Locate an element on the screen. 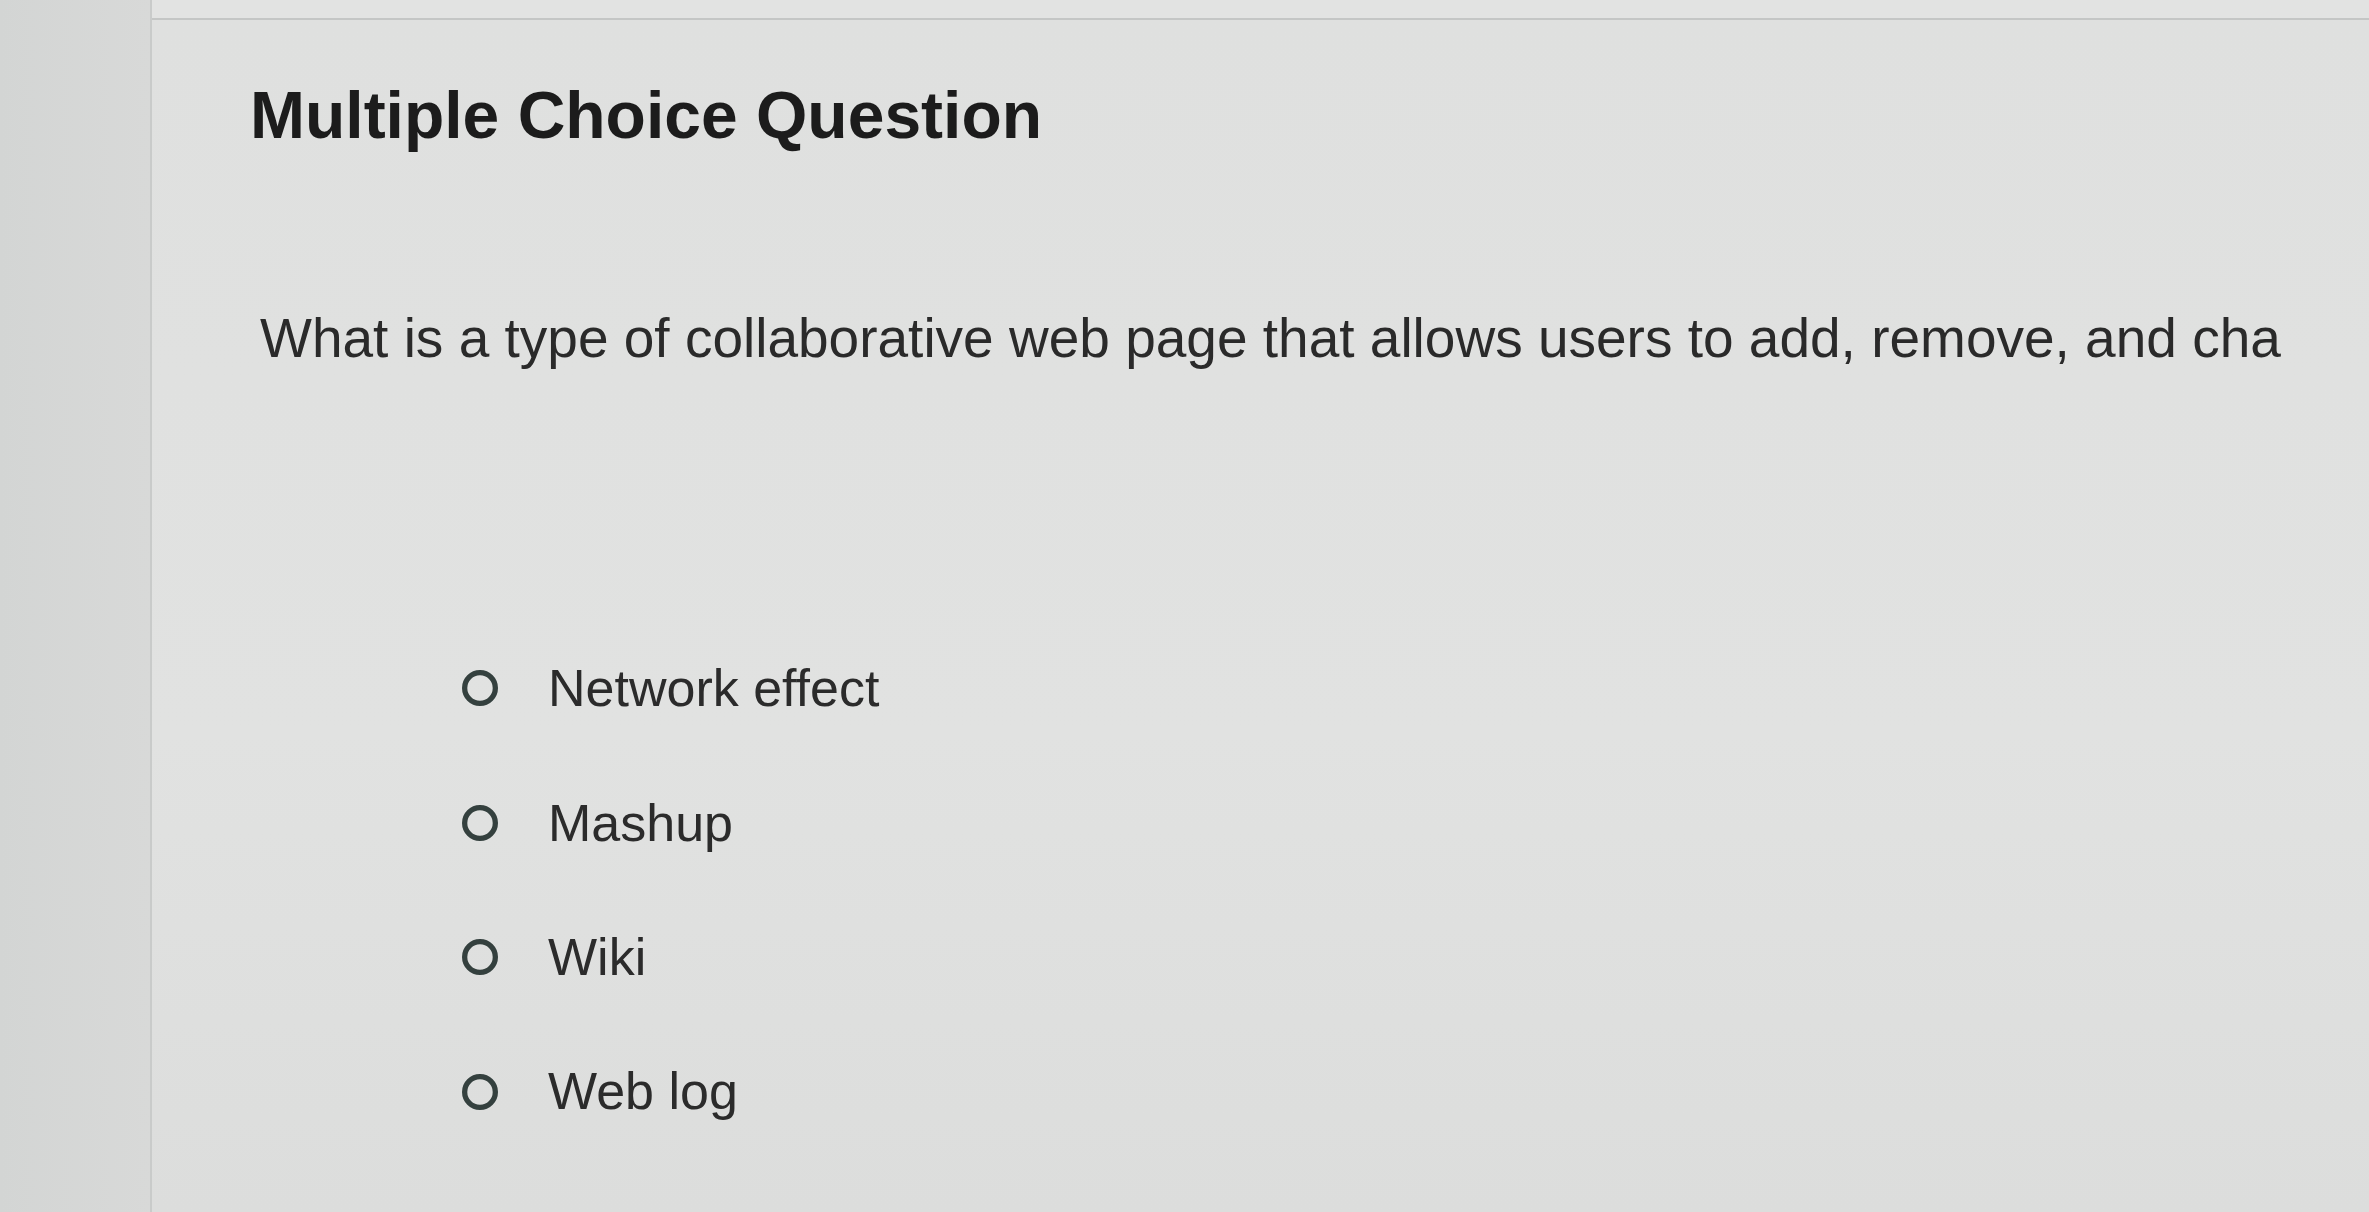 The image size is (2369, 1212). answer-option-label: Wiki is located at coordinates (597, 957).